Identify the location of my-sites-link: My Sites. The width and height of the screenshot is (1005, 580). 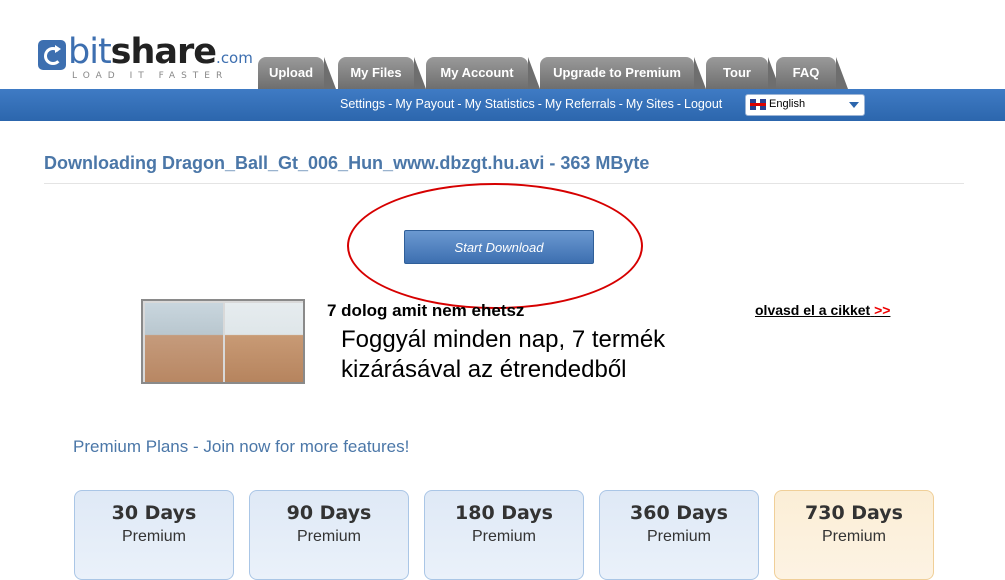
(650, 104).